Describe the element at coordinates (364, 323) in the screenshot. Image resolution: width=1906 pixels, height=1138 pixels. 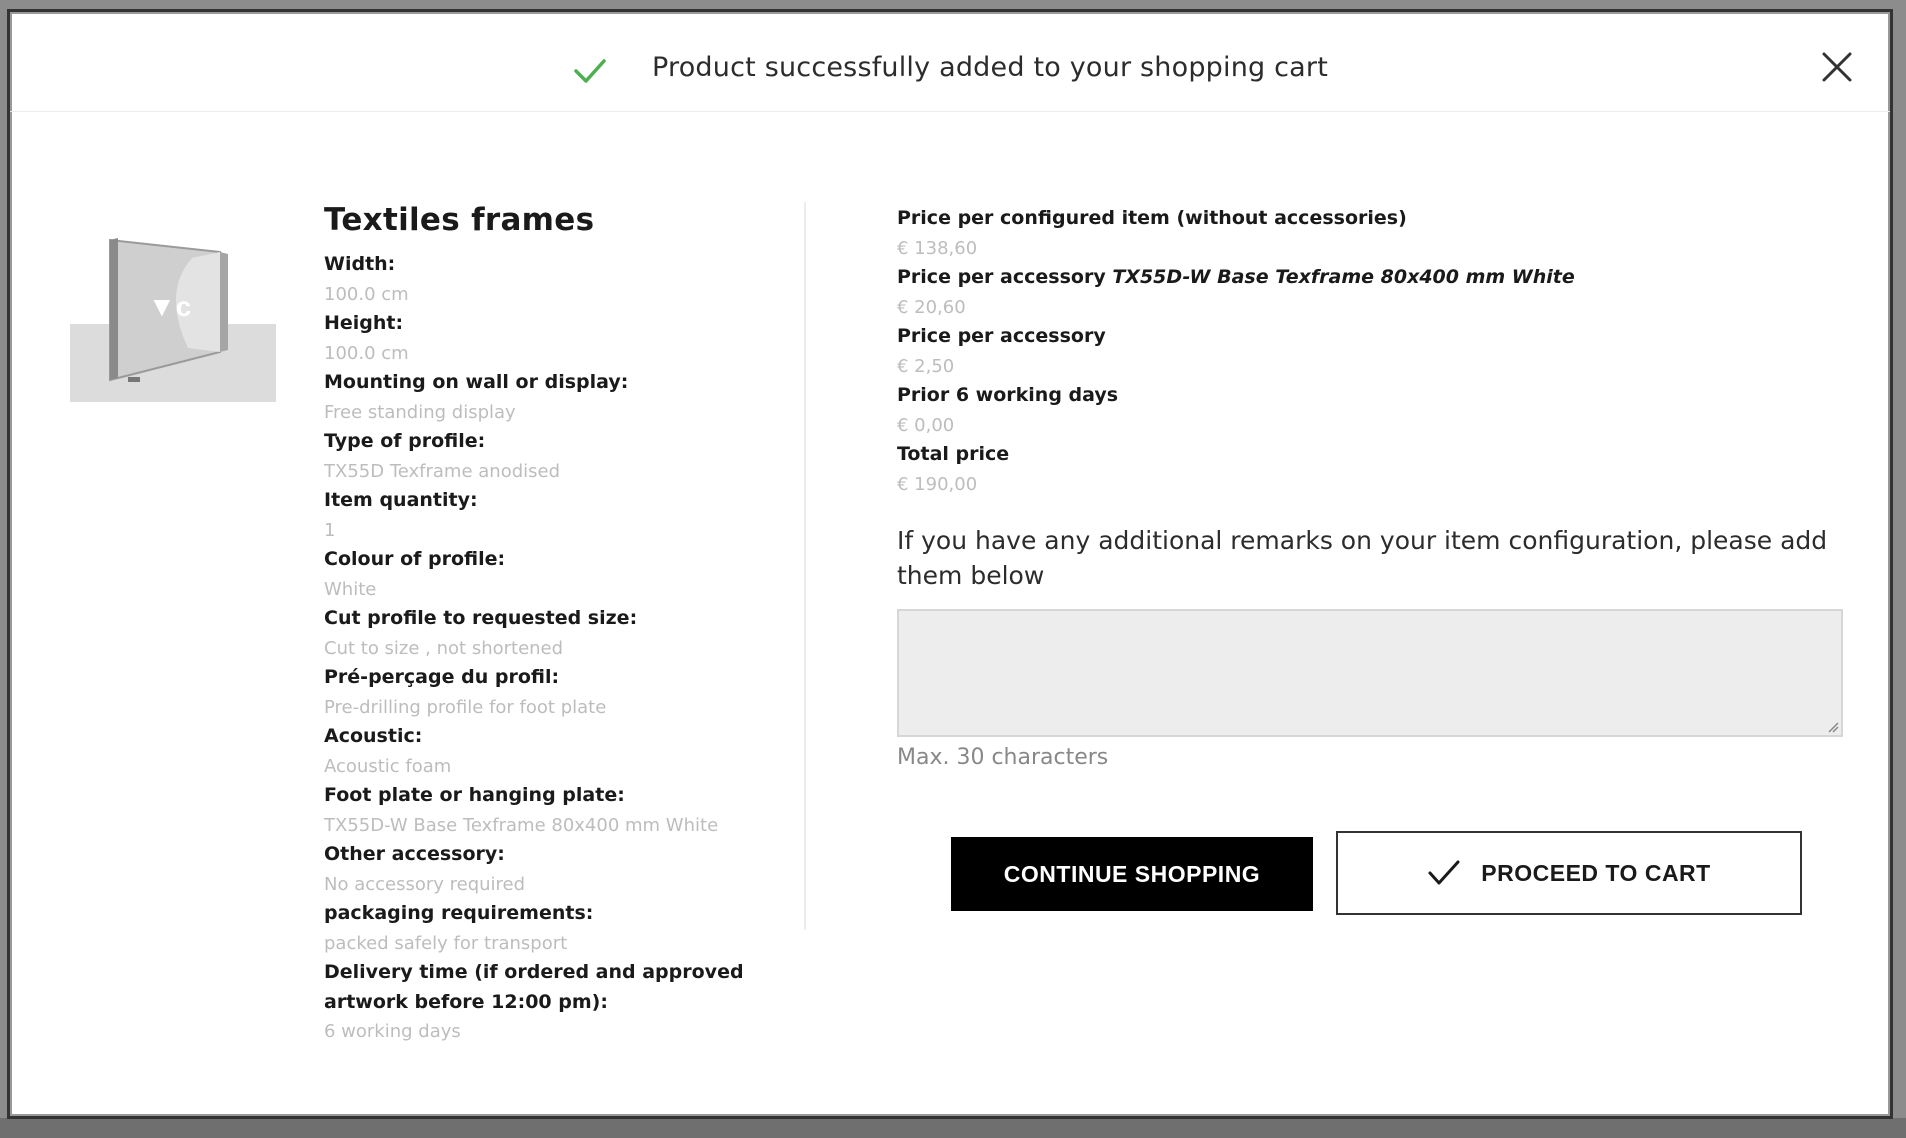
I see `spec-label: Height:` at that location.